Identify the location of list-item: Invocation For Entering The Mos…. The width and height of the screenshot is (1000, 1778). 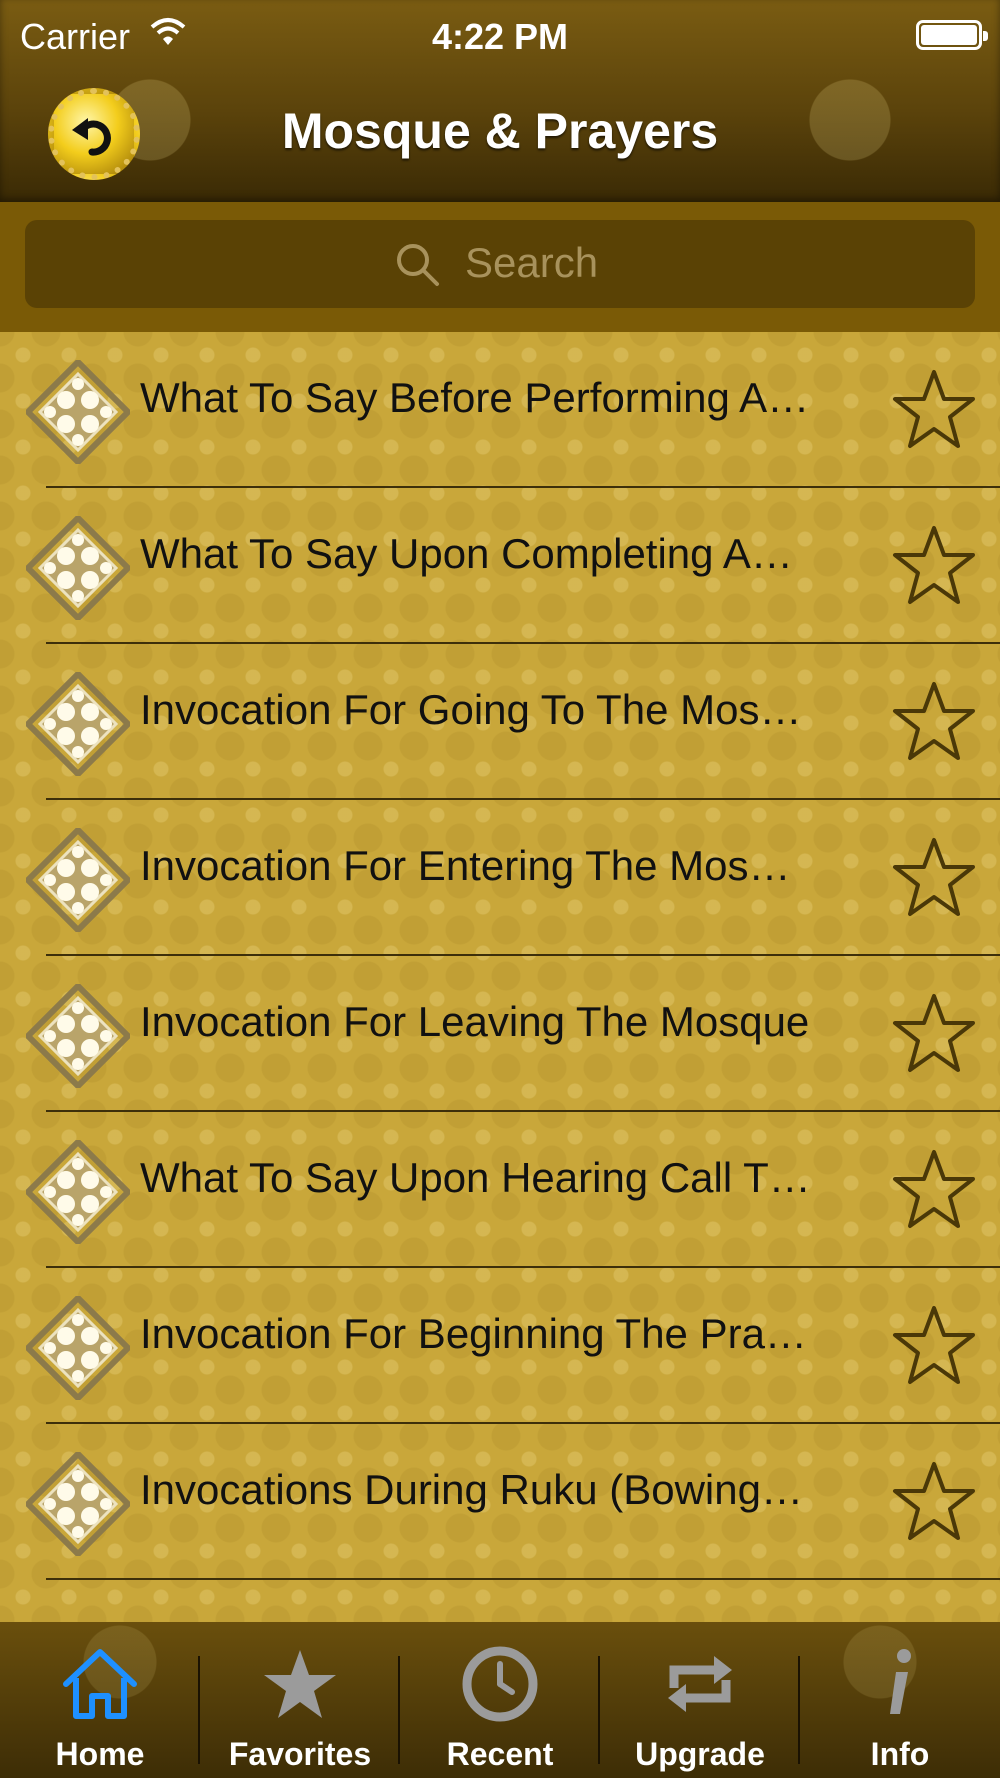
(500, 878).